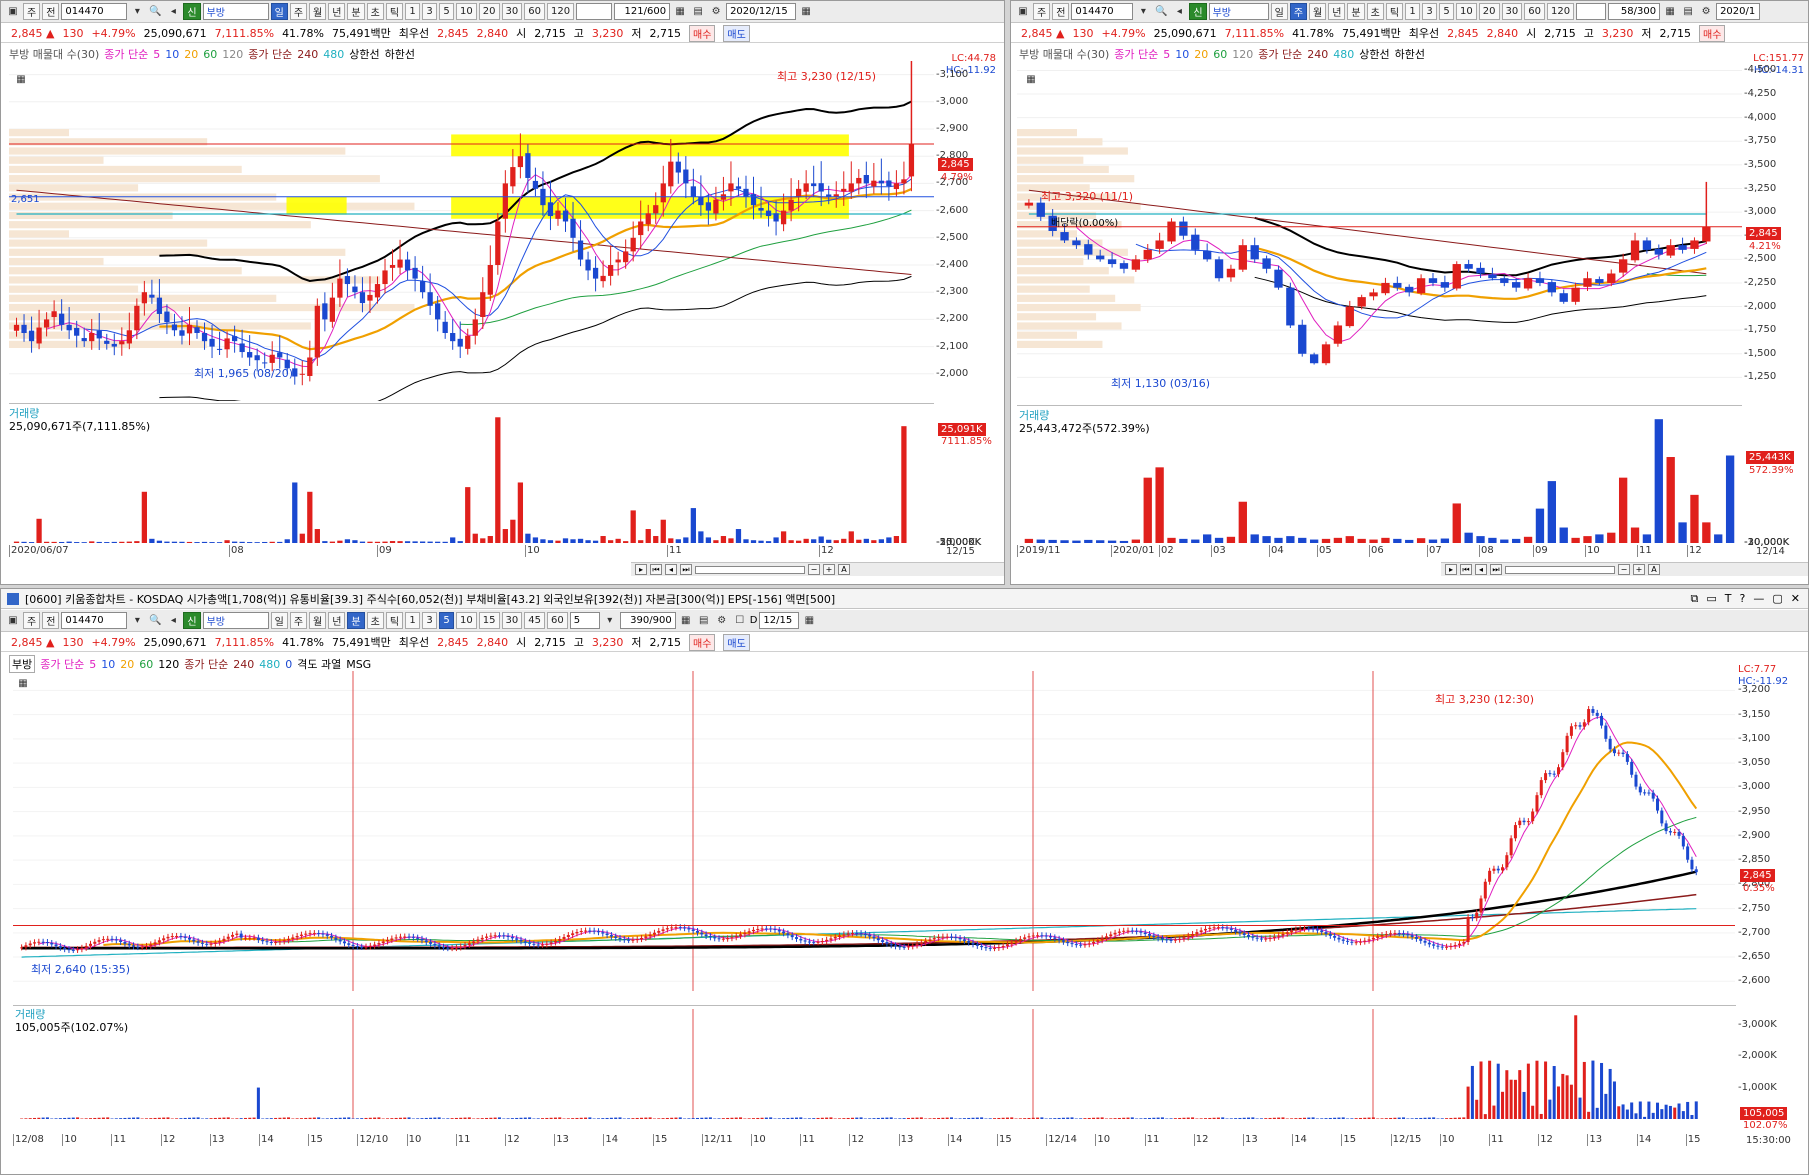 This screenshot has height=1175, width=1809. I want to click on interval-45: 45, so click(534, 620).